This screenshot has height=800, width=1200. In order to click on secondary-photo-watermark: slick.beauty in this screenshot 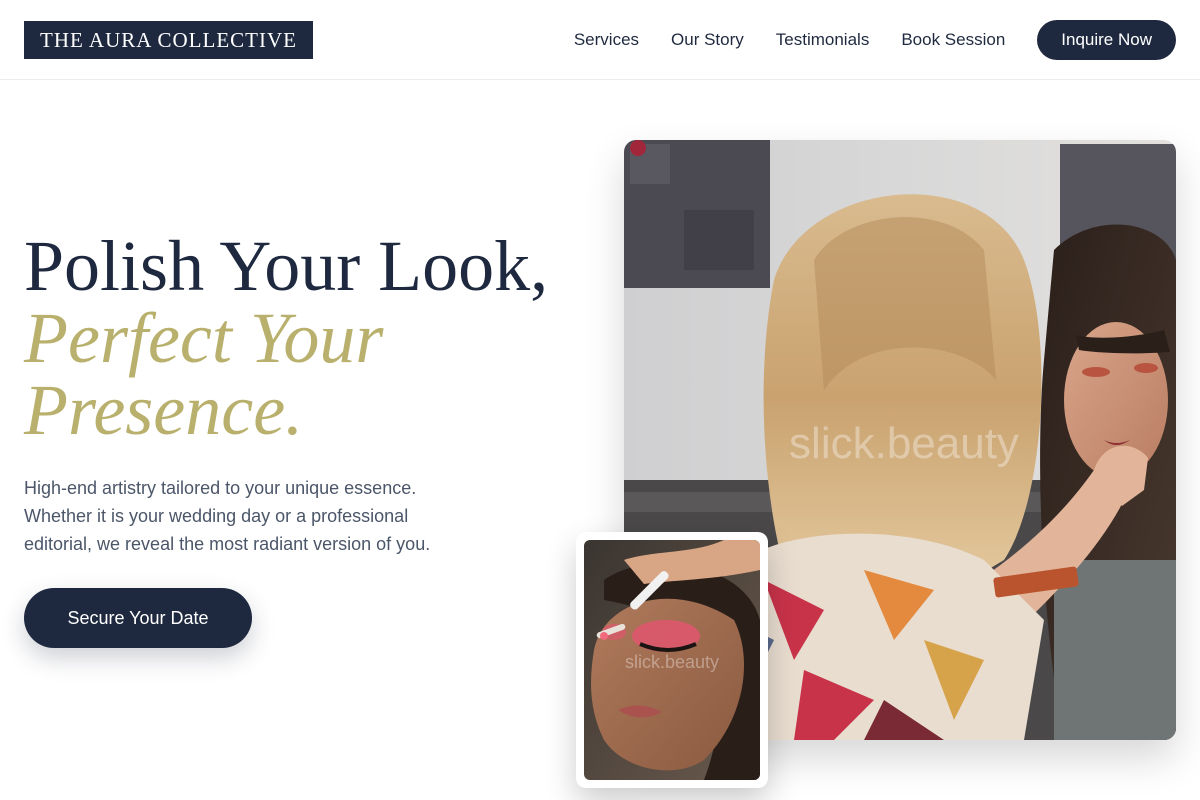, I will do `click(672, 662)`.